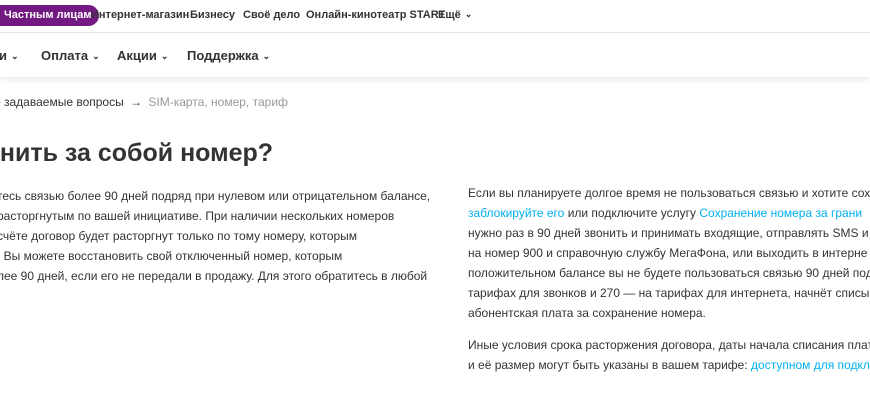 The width and height of the screenshot is (870, 400). Describe the element at coordinates (9, 55) in the screenshot. I see `main-nav-first-item: и ⌄` at that location.